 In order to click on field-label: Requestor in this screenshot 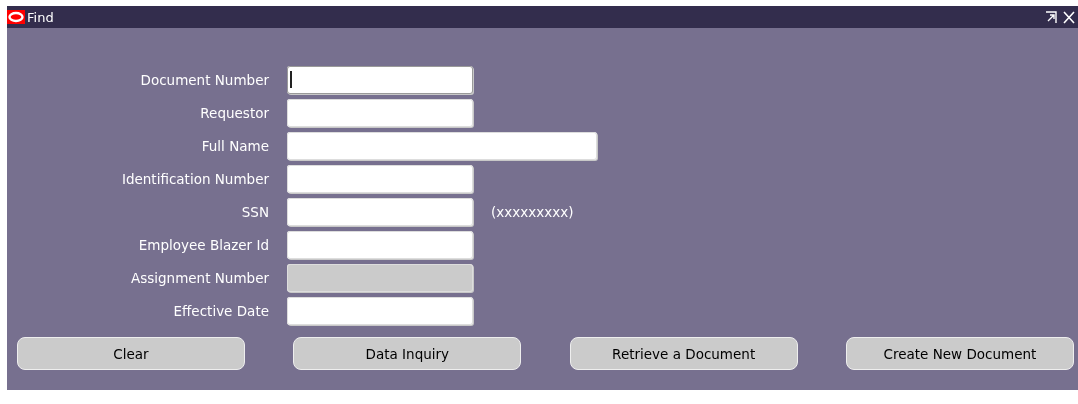, I will do `click(234, 113)`.